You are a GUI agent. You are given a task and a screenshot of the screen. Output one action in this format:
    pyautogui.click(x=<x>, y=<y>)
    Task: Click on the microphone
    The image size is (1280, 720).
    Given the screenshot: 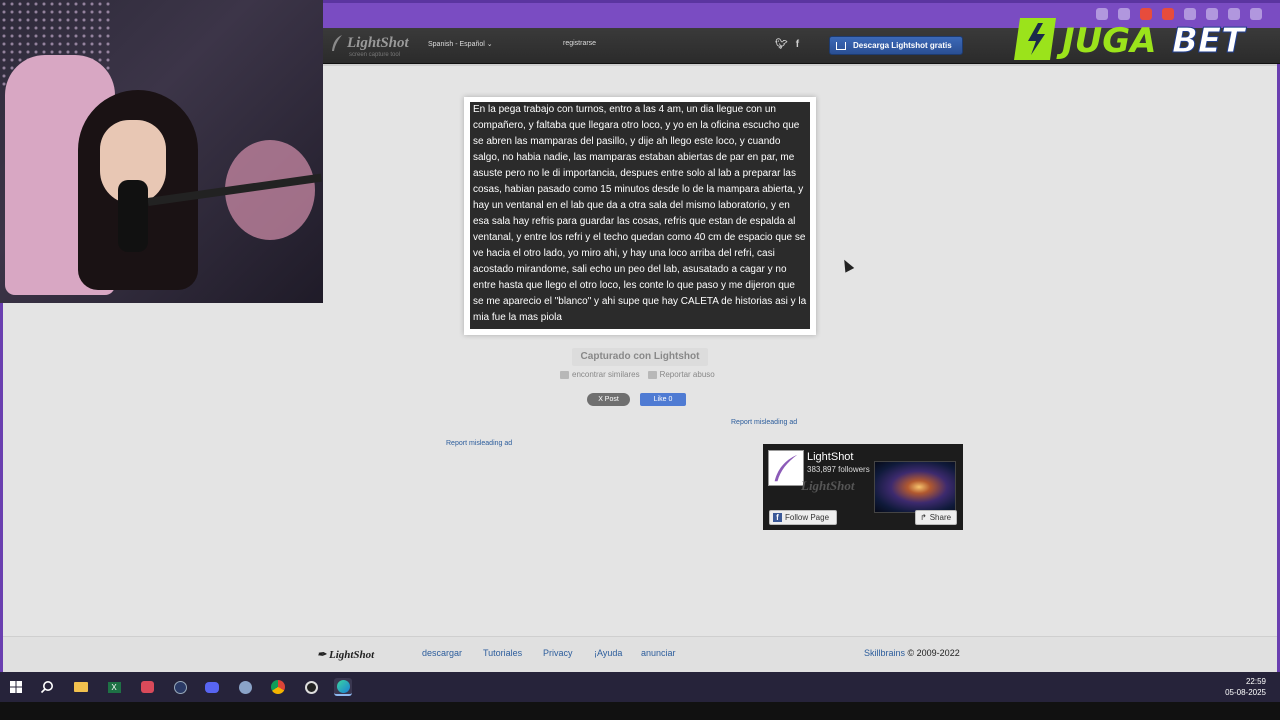 What is the action you would take?
    pyautogui.click(x=133, y=216)
    